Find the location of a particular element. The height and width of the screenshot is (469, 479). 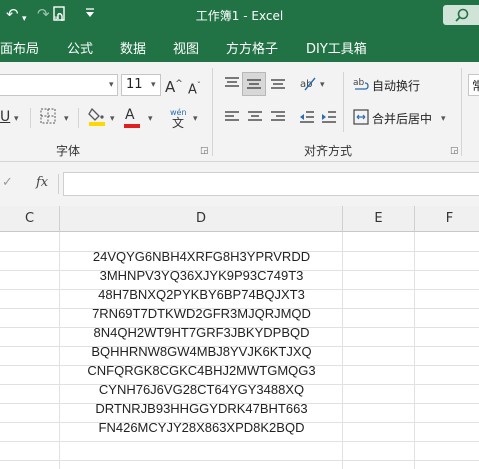

cell-d1: 24VQYG6NBH4XRFG8H3YPRVRDD is located at coordinates (201, 256).